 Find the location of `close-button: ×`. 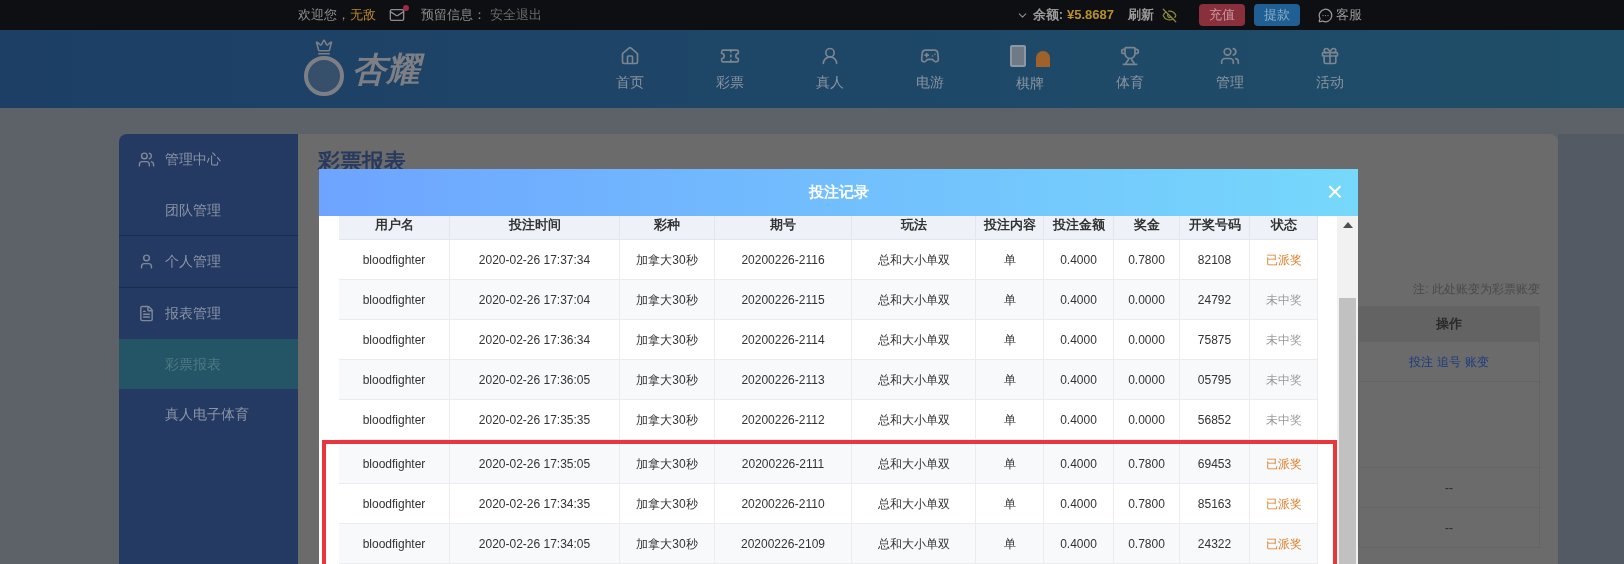

close-button: × is located at coordinates (1335, 192).